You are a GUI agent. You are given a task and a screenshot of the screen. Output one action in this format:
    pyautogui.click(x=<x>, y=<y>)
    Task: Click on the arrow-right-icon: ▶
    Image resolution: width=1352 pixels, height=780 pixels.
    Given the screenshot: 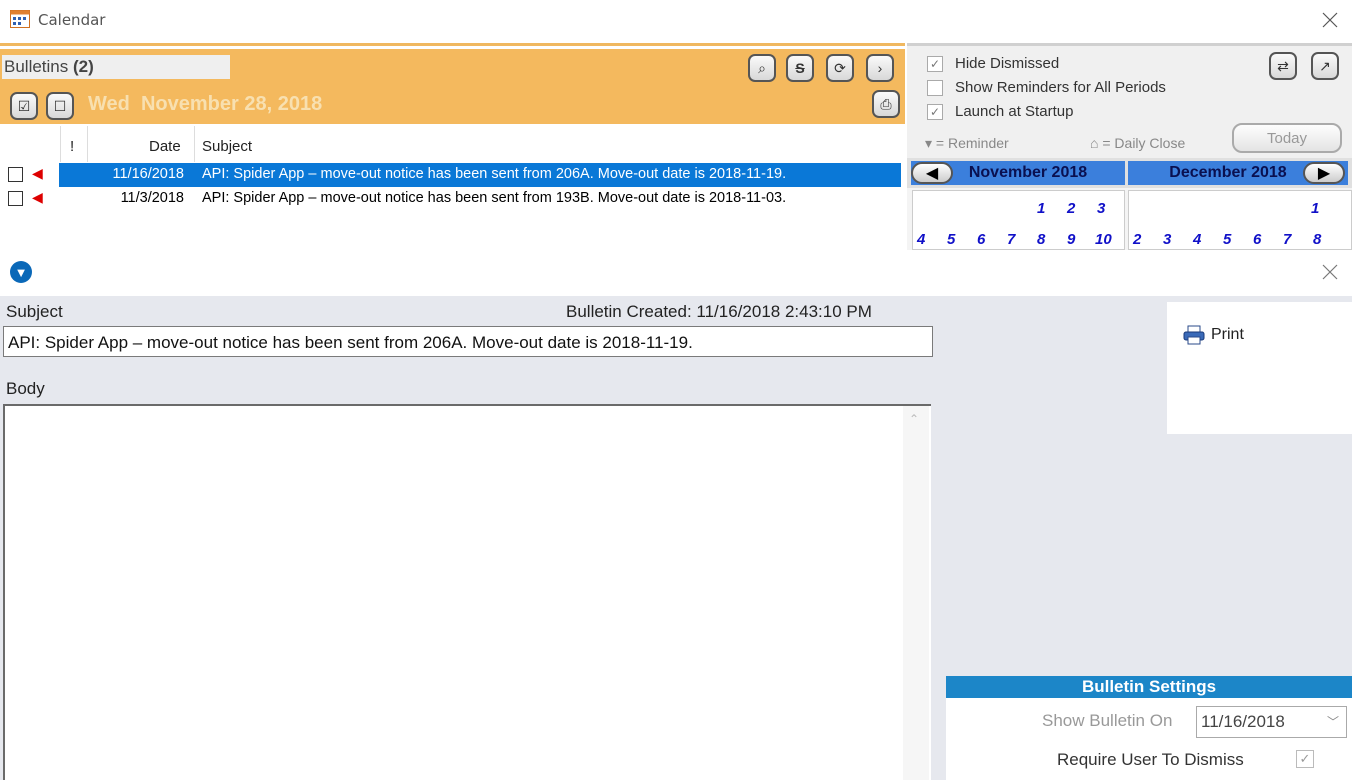 What is the action you would take?
    pyautogui.click(x=1324, y=173)
    